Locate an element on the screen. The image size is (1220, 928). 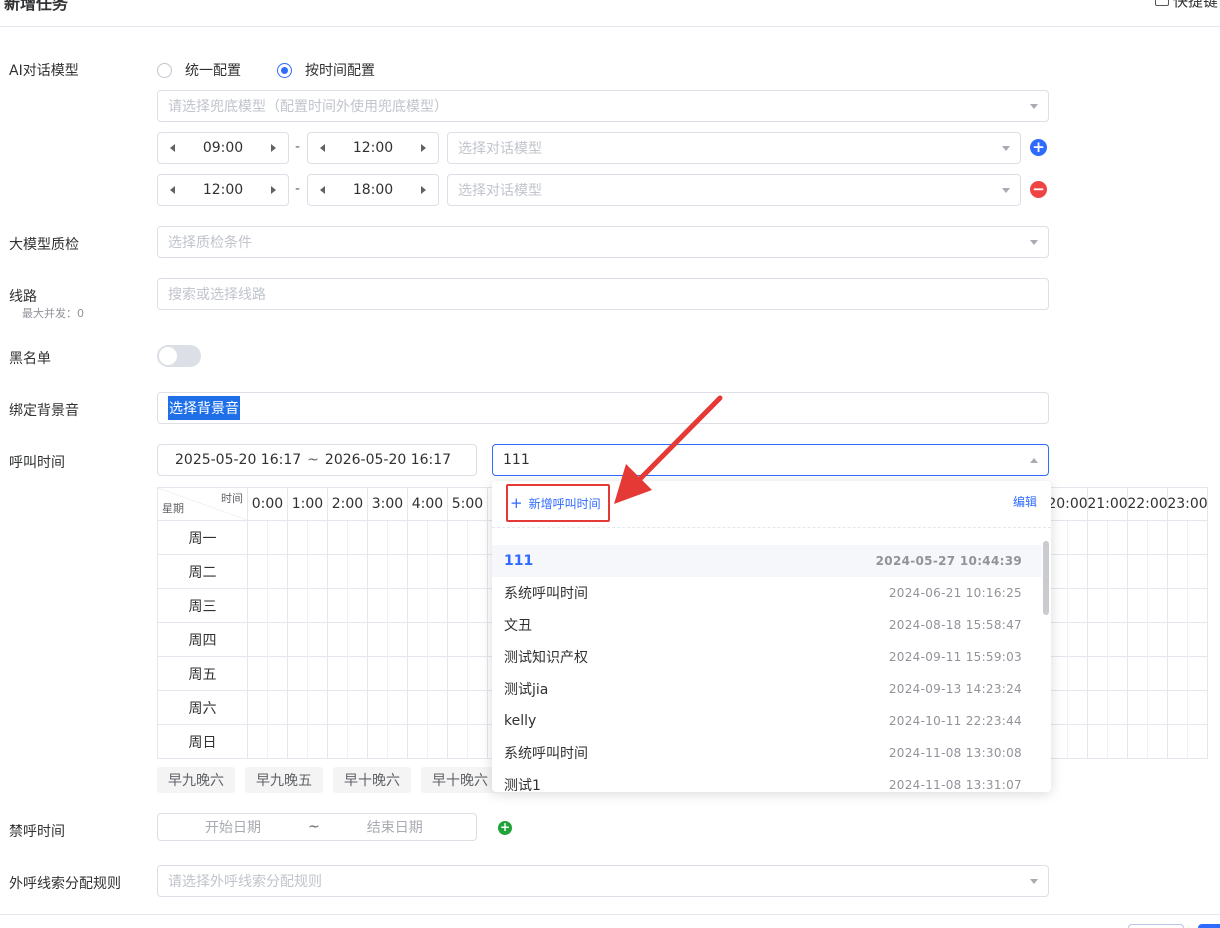
quality-select: 选择质检条件 is located at coordinates (603, 242).